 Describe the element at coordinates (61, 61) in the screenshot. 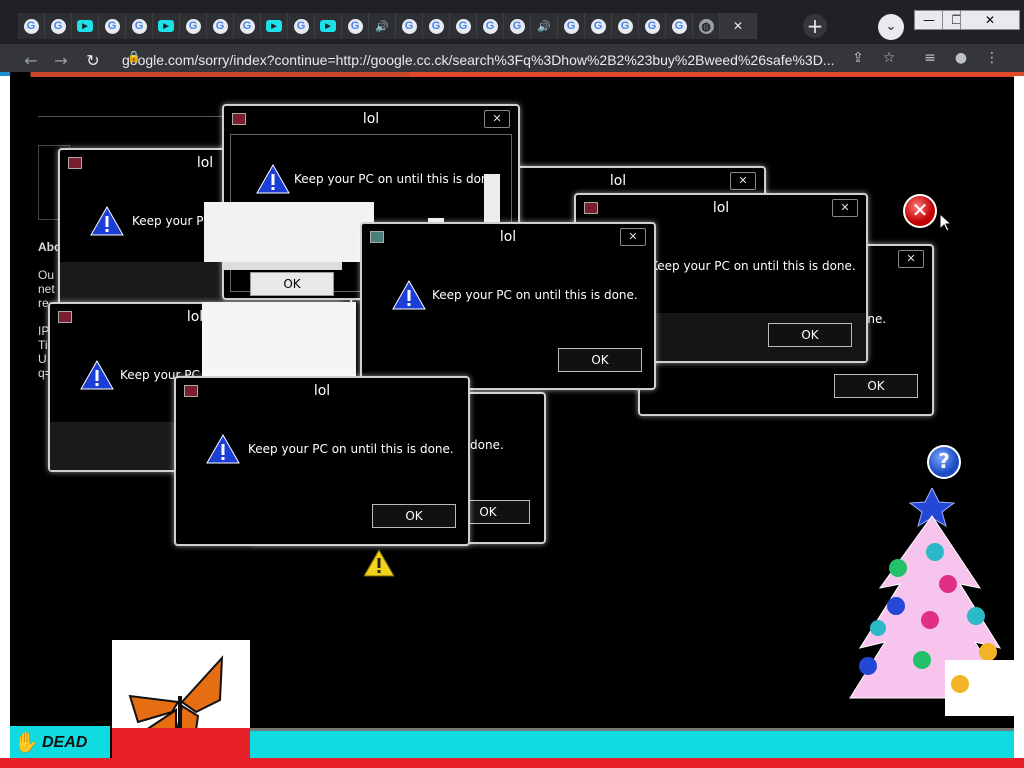

I see `forward-icon: →` at that location.